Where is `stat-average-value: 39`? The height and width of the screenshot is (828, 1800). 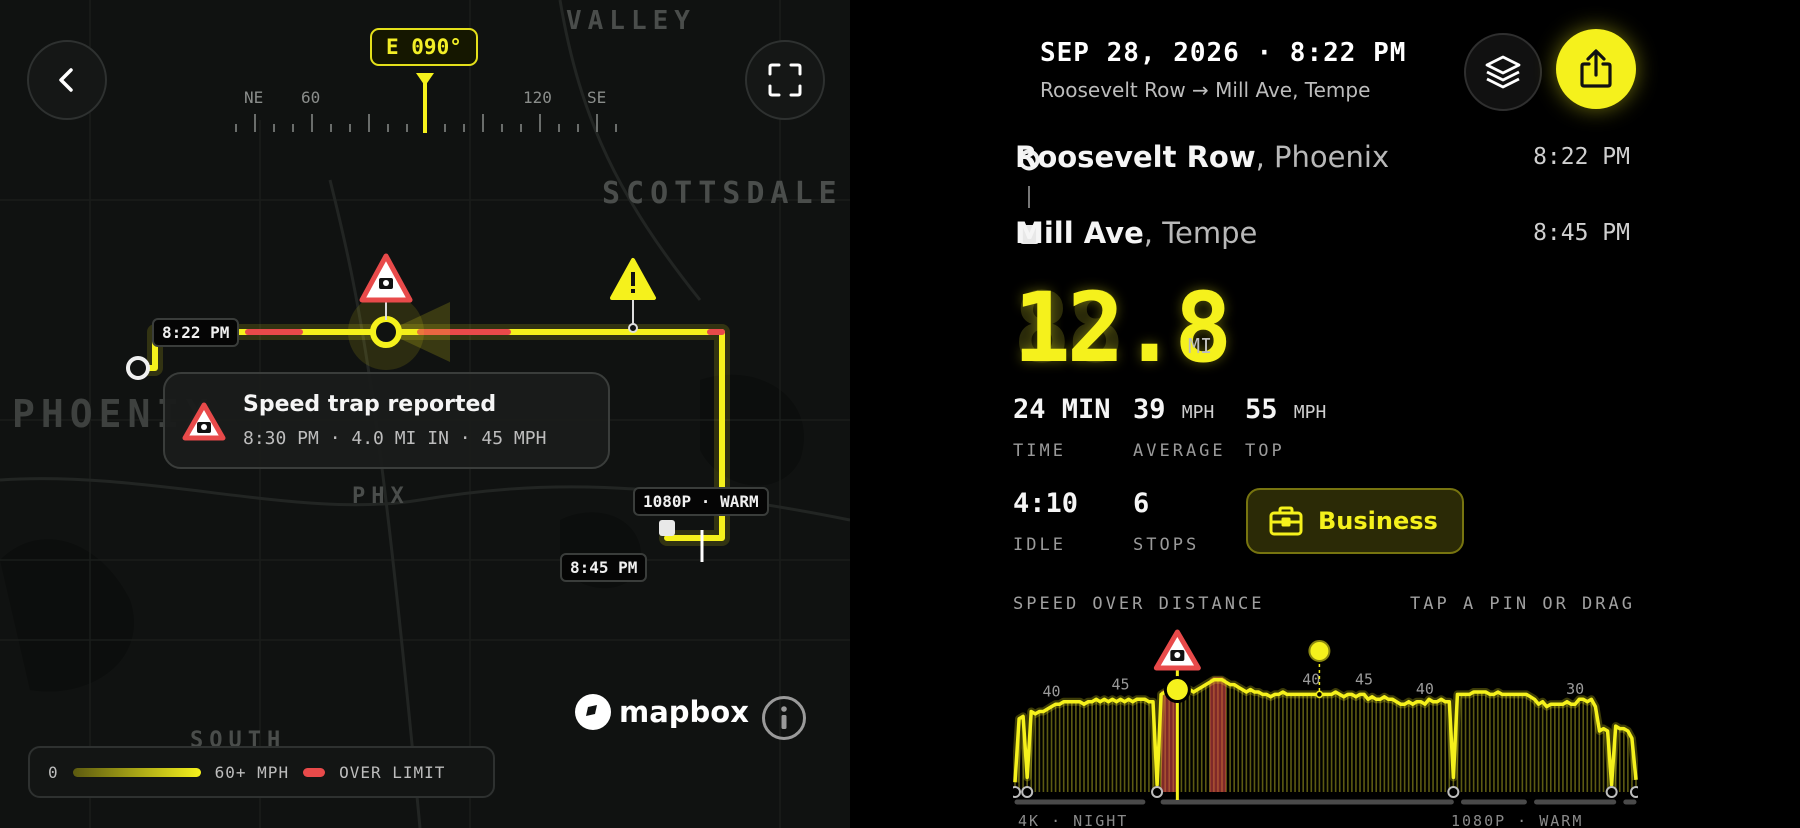
stat-average-value: 39 is located at coordinates (1149, 409).